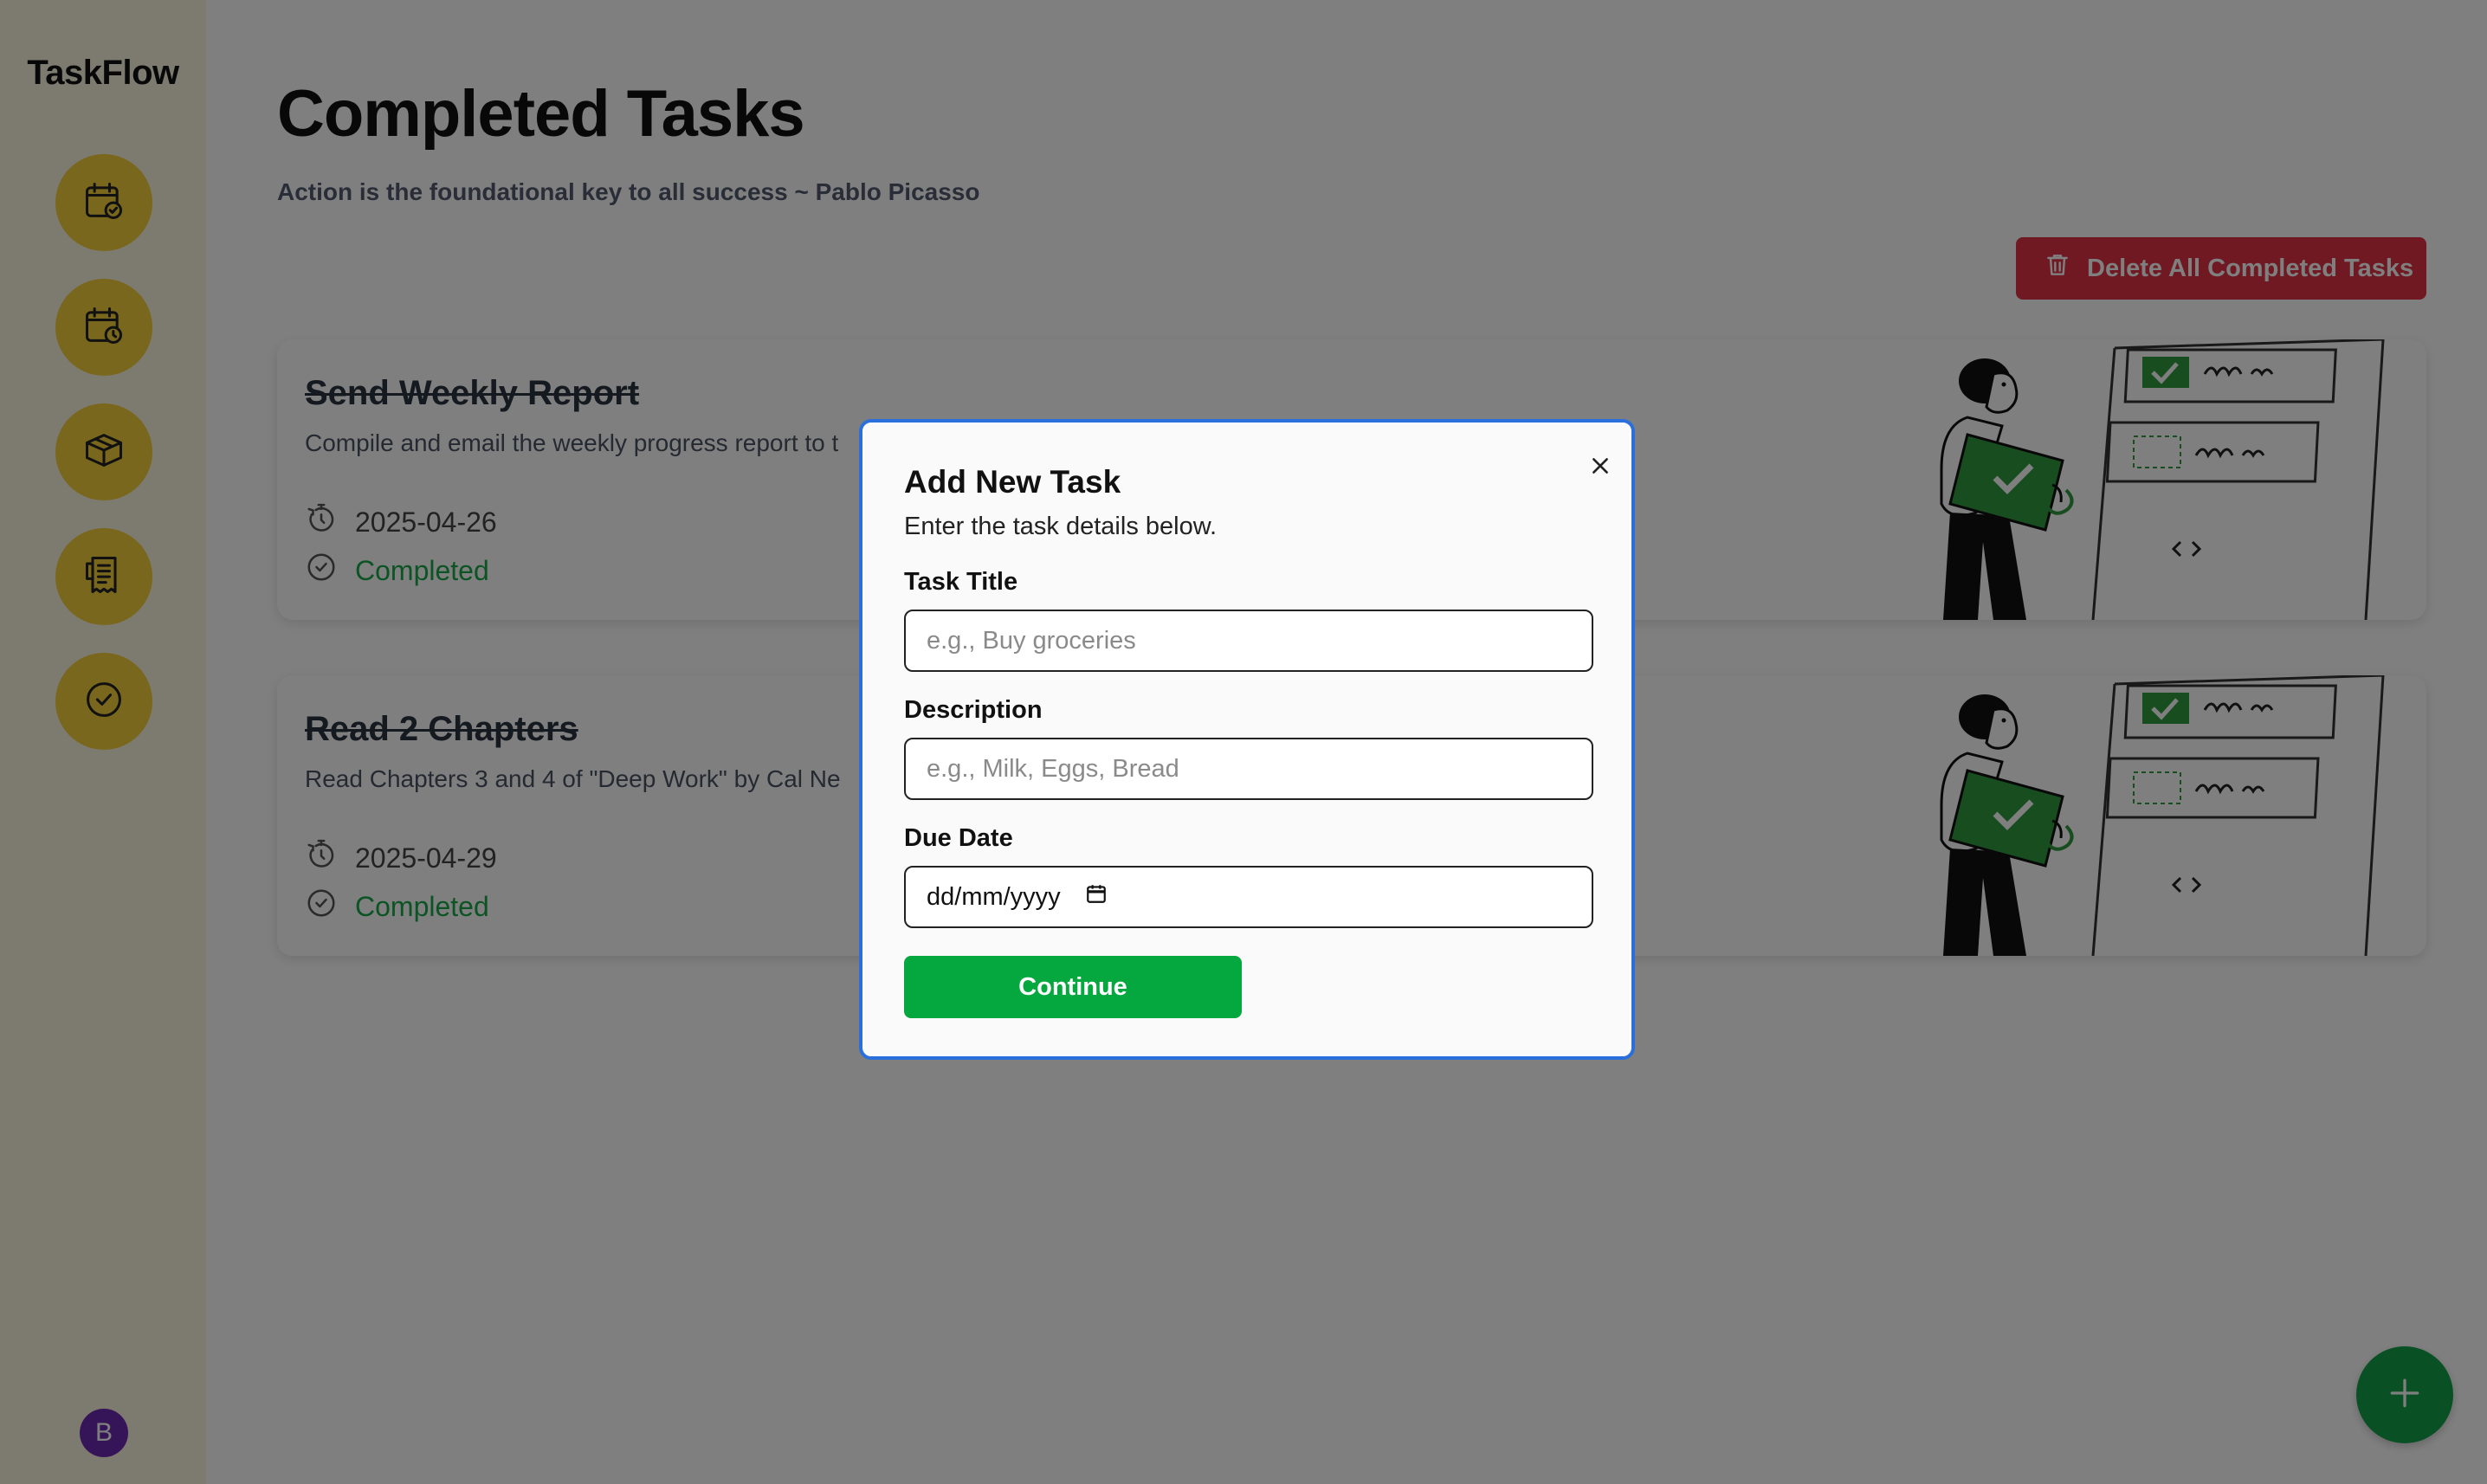 The width and height of the screenshot is (2487, 1484). I want to click on description-input, so click(1248, 769).